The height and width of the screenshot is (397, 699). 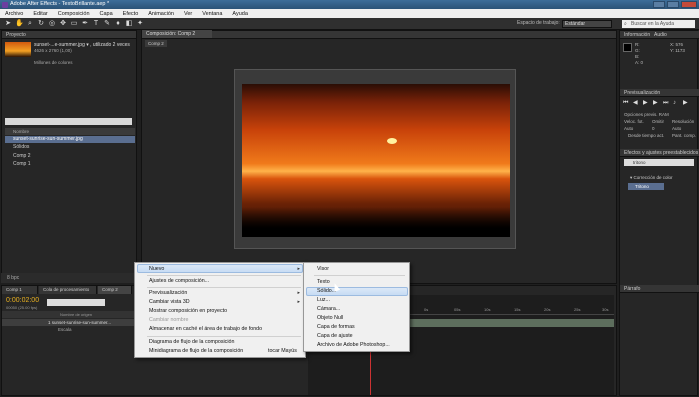 What do you see at coordinates (63, 24) in the screenshot?
I see `pan-behind-tool-icon: ✥` at bounding box center [63, 24].